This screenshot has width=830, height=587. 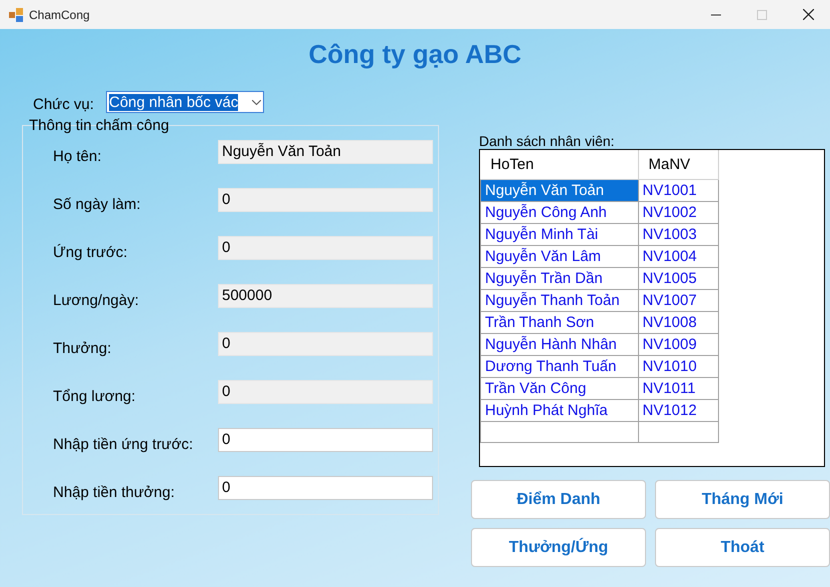 I want to click on position-label: Chức vụ:, so click(x=64, y=104).